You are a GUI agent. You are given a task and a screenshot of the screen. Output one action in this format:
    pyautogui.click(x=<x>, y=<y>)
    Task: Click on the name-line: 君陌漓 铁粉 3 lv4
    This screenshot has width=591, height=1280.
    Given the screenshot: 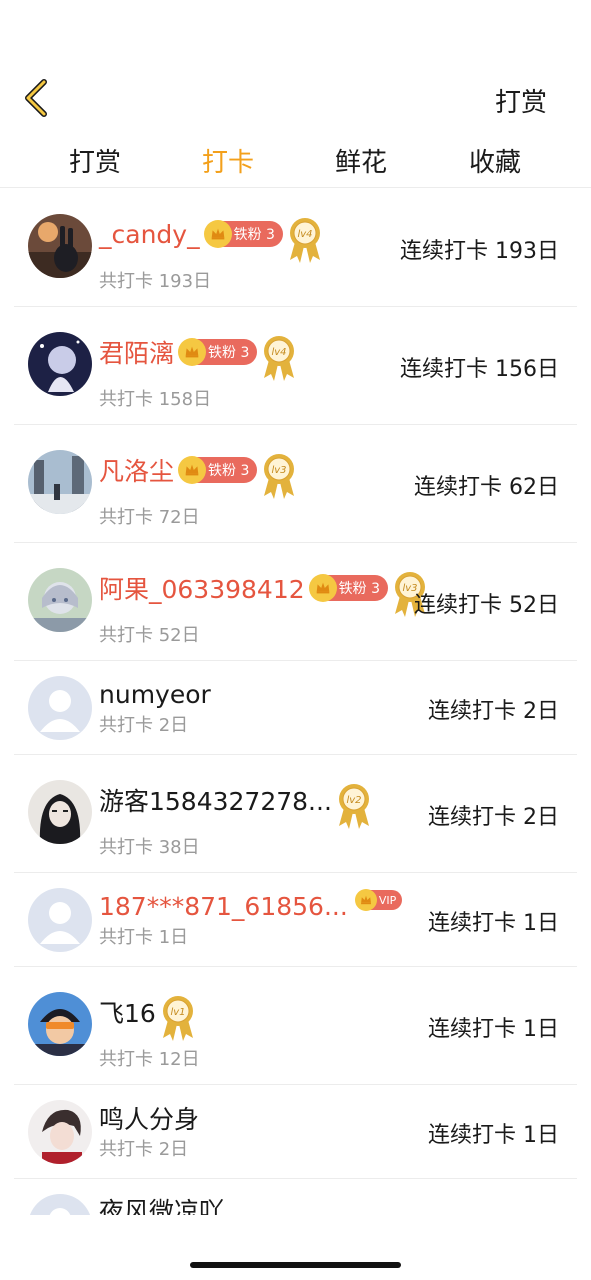 What is the action you would take?
    pyautogui.click(x=198, y=357)
    